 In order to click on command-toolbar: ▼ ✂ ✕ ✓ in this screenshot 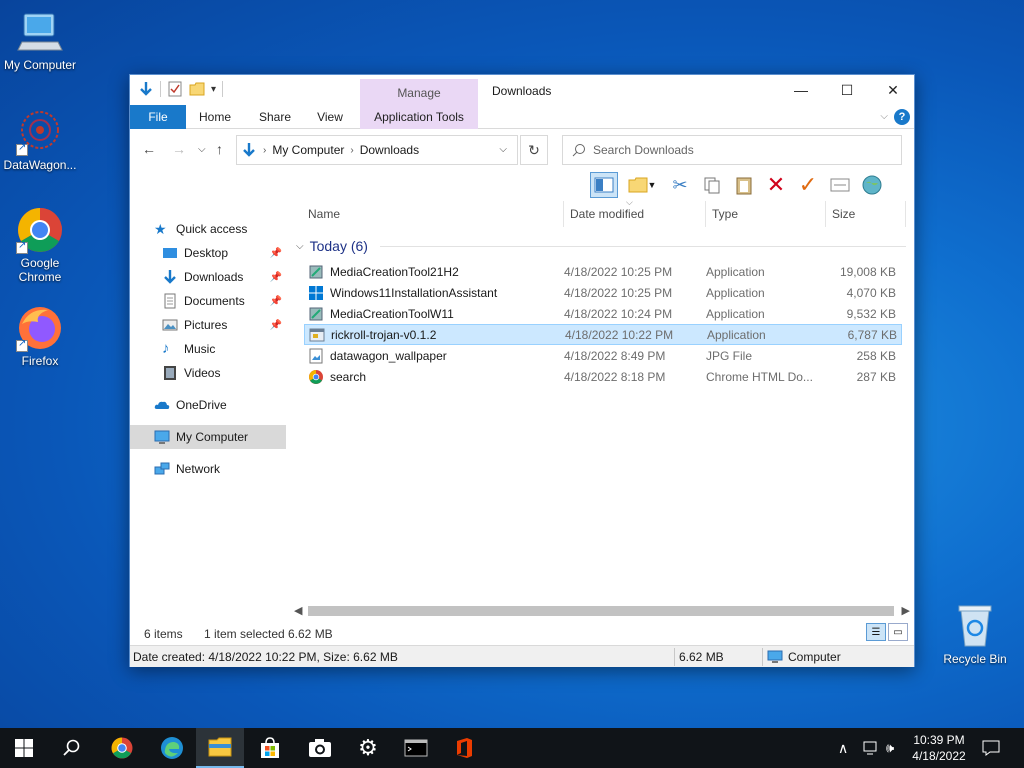, I will do `click(738, 185)`.